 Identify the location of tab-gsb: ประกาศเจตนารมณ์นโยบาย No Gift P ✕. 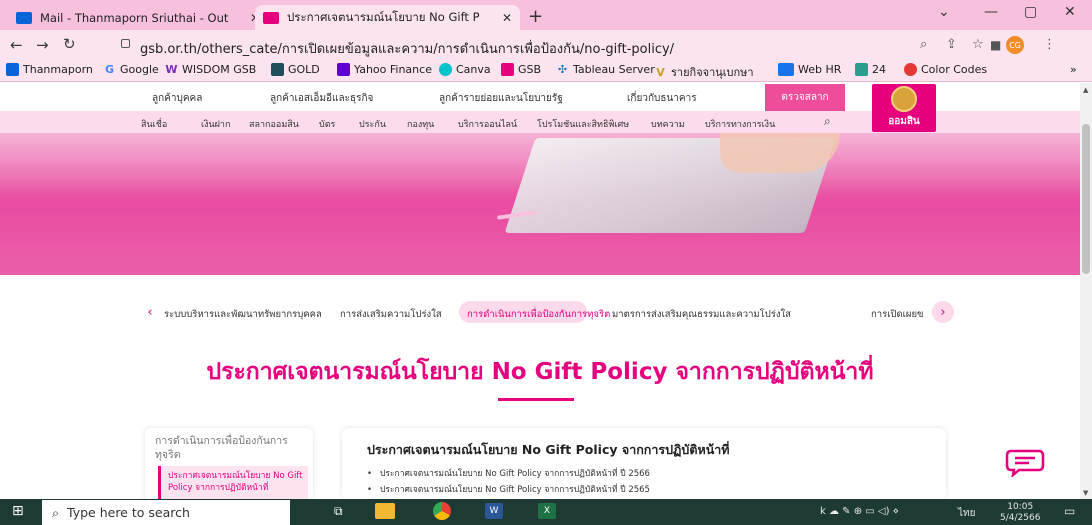
(387, 17).